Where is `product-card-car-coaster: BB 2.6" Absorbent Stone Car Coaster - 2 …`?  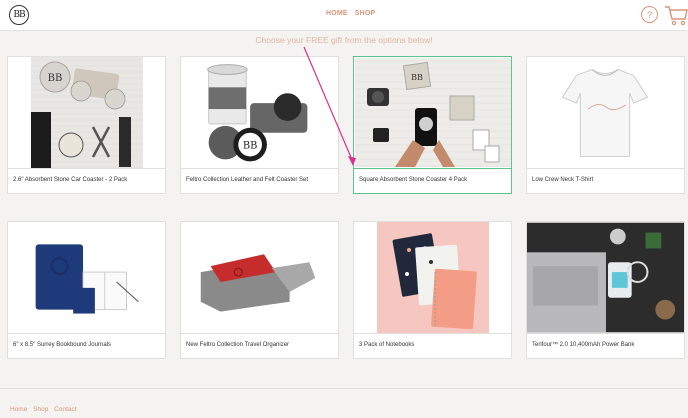
product-card-car-coaster: BB 2.6" Absorbent Stone Car Coaster - 2 … is located at coordinates (86, 125).